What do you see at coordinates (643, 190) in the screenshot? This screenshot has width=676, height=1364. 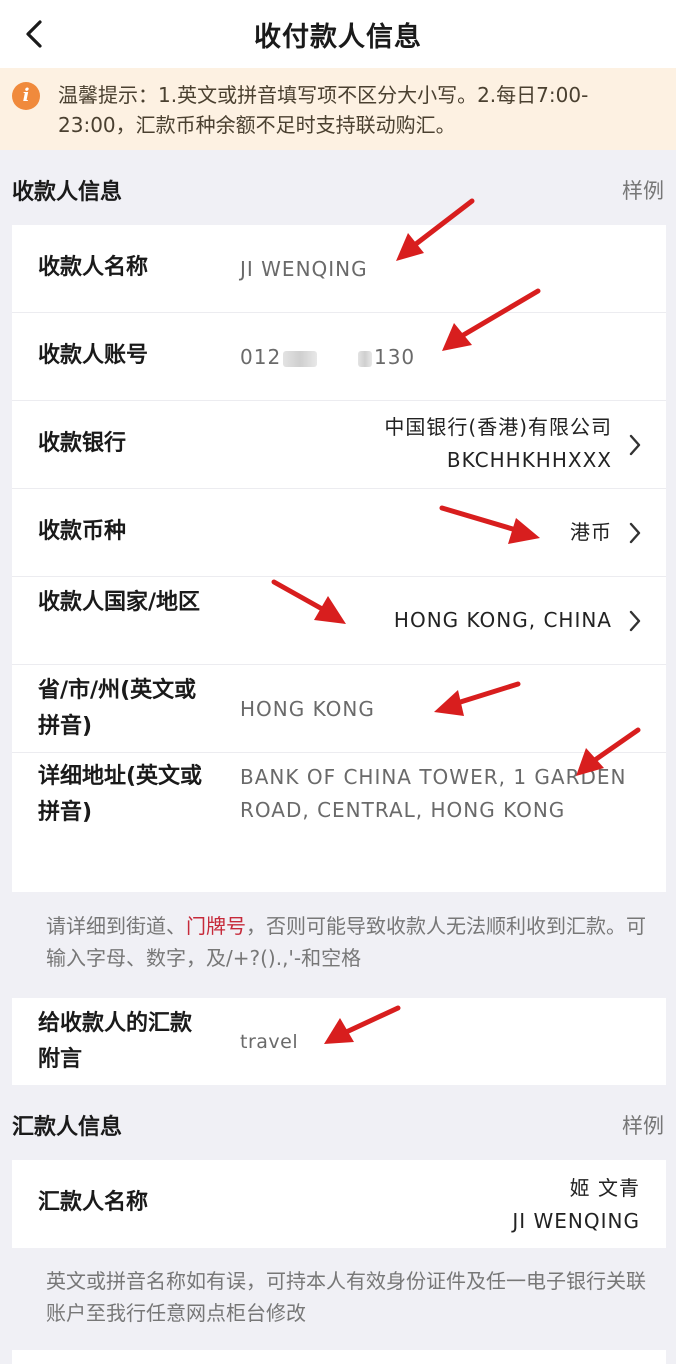 I see `payee-example-link: 样例` at bounding box center [643, 190].